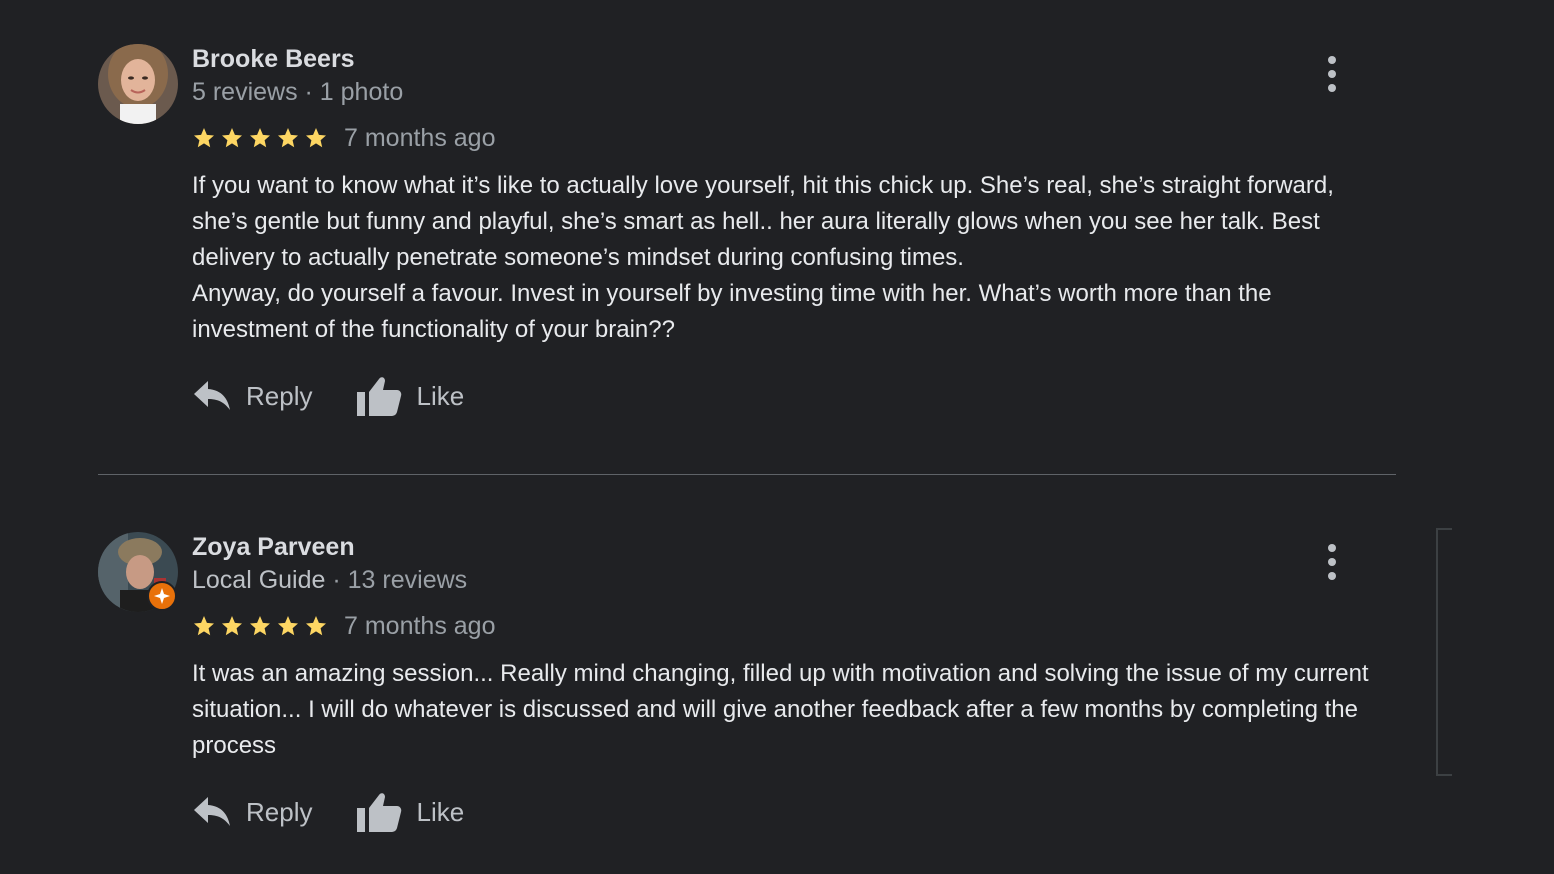  I want to click on reviewer-meta: Local Guide · 13 reviews, so click(792, 581).